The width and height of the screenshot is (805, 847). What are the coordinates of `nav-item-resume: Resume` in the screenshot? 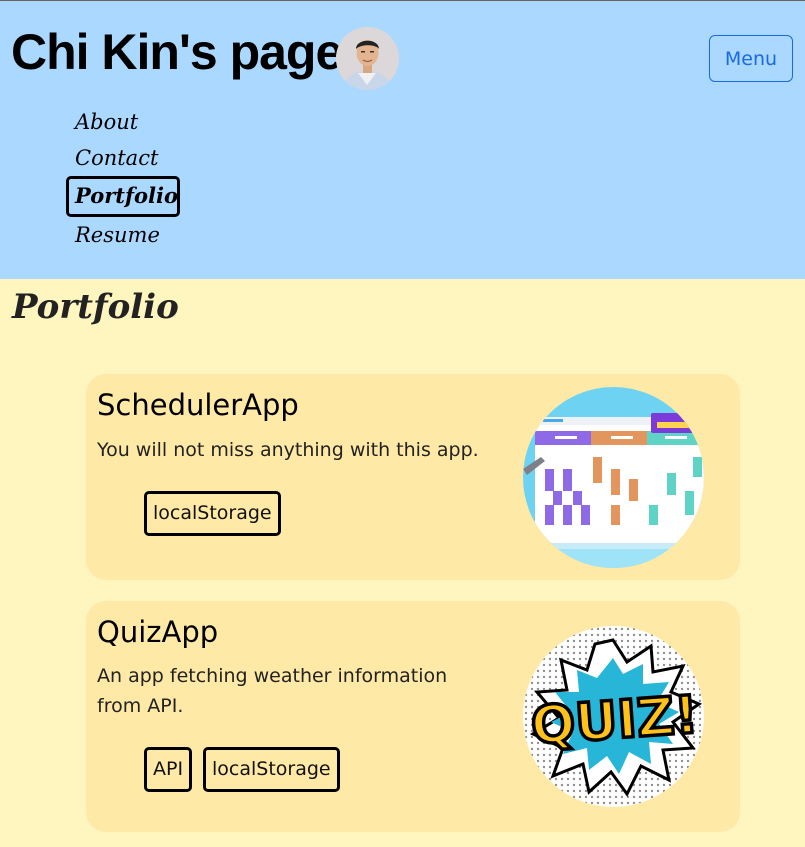 It's located at (123, 235).